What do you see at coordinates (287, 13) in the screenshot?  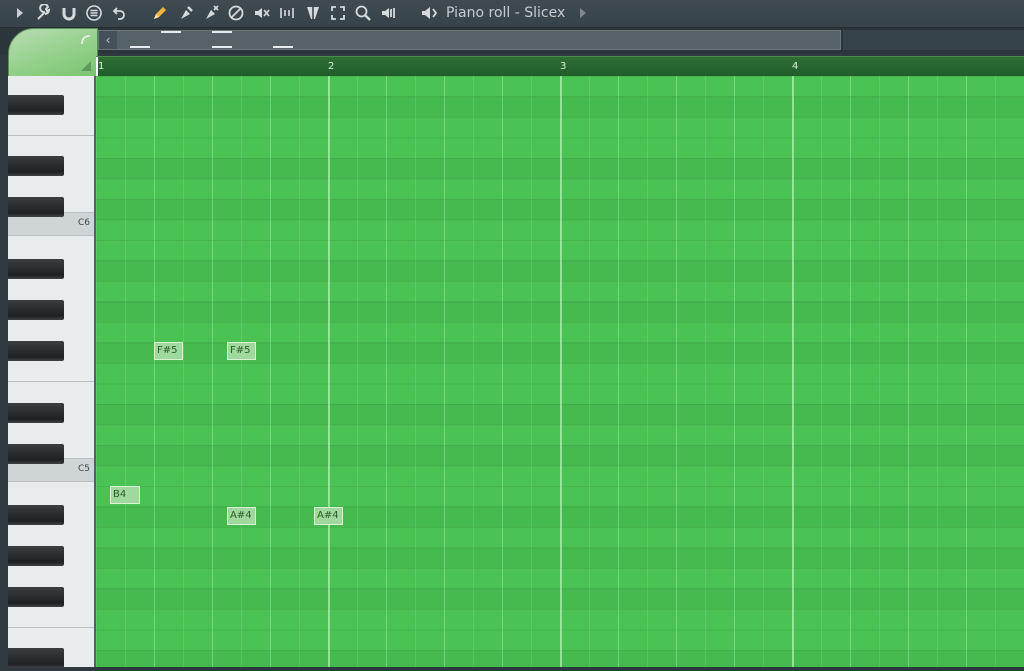 I see `stretch-icon` at bounding box center [287, 13].